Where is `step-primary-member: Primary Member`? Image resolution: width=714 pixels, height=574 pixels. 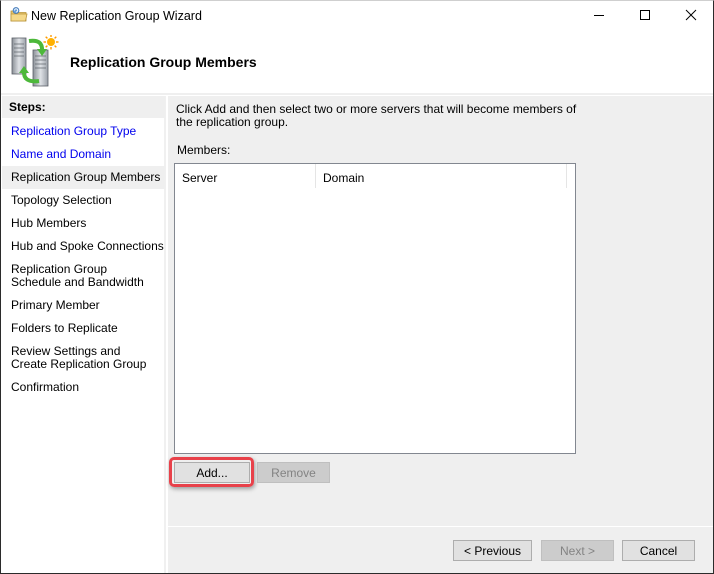 step-primary-member: Primary Member is located at coordinates (55, 305).